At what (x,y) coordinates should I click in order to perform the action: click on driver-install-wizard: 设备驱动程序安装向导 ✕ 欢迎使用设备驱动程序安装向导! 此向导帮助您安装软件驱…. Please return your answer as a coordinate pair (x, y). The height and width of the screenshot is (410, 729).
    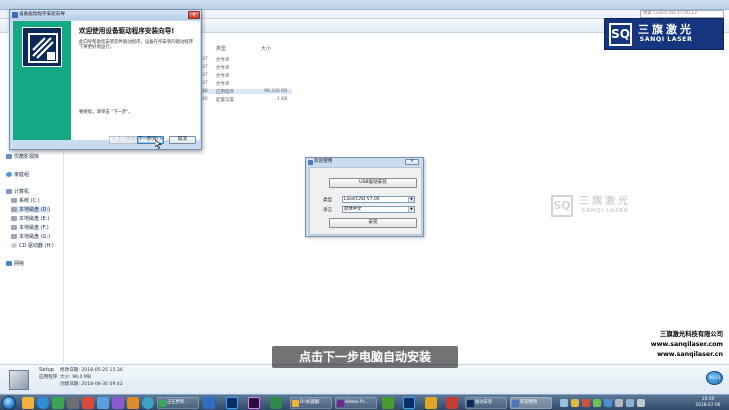
    Looking at the image, I should click on (105, 79).